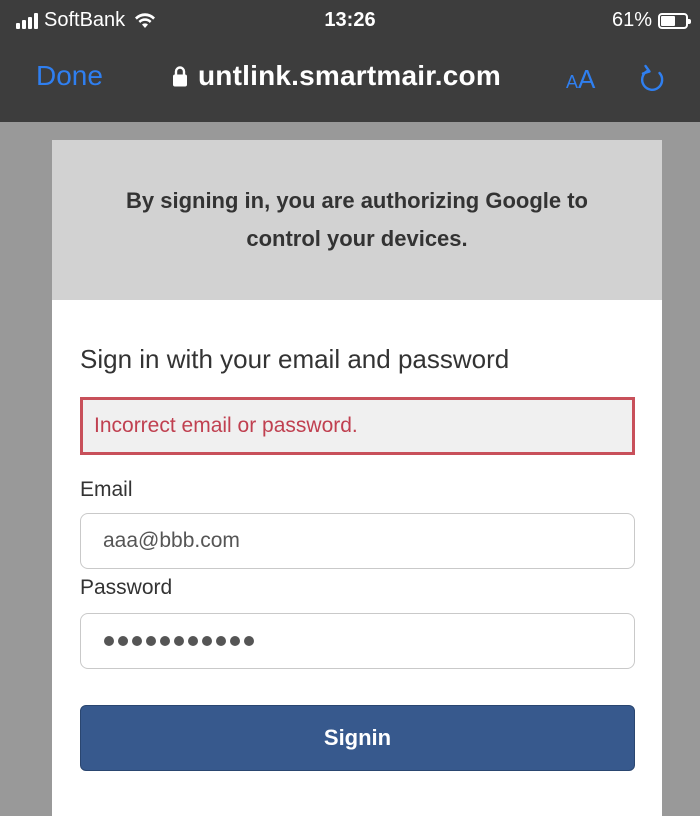  What do you see at coordinates (689, 21) in the screenshot?
I see `battery-tip` at bounding box center [689, 21].